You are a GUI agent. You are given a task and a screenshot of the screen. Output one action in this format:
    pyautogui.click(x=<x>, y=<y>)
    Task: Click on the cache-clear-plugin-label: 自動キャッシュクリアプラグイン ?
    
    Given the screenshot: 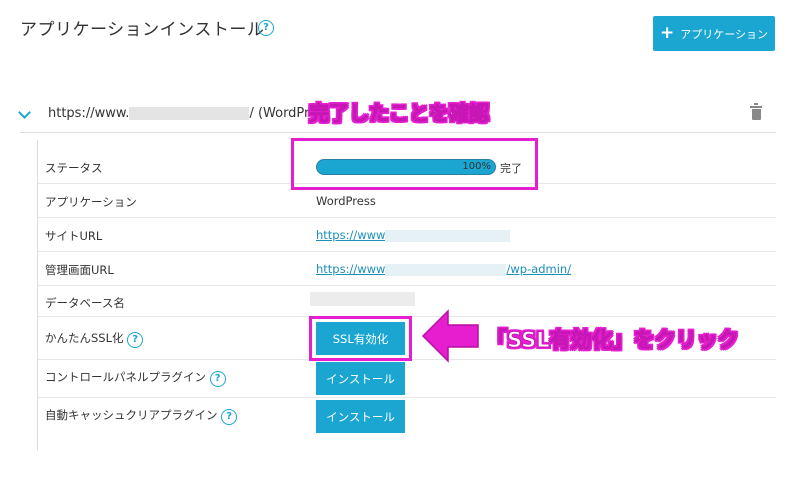 What is the action you would take?
    pyautogui.click(x=141, y=416)
    